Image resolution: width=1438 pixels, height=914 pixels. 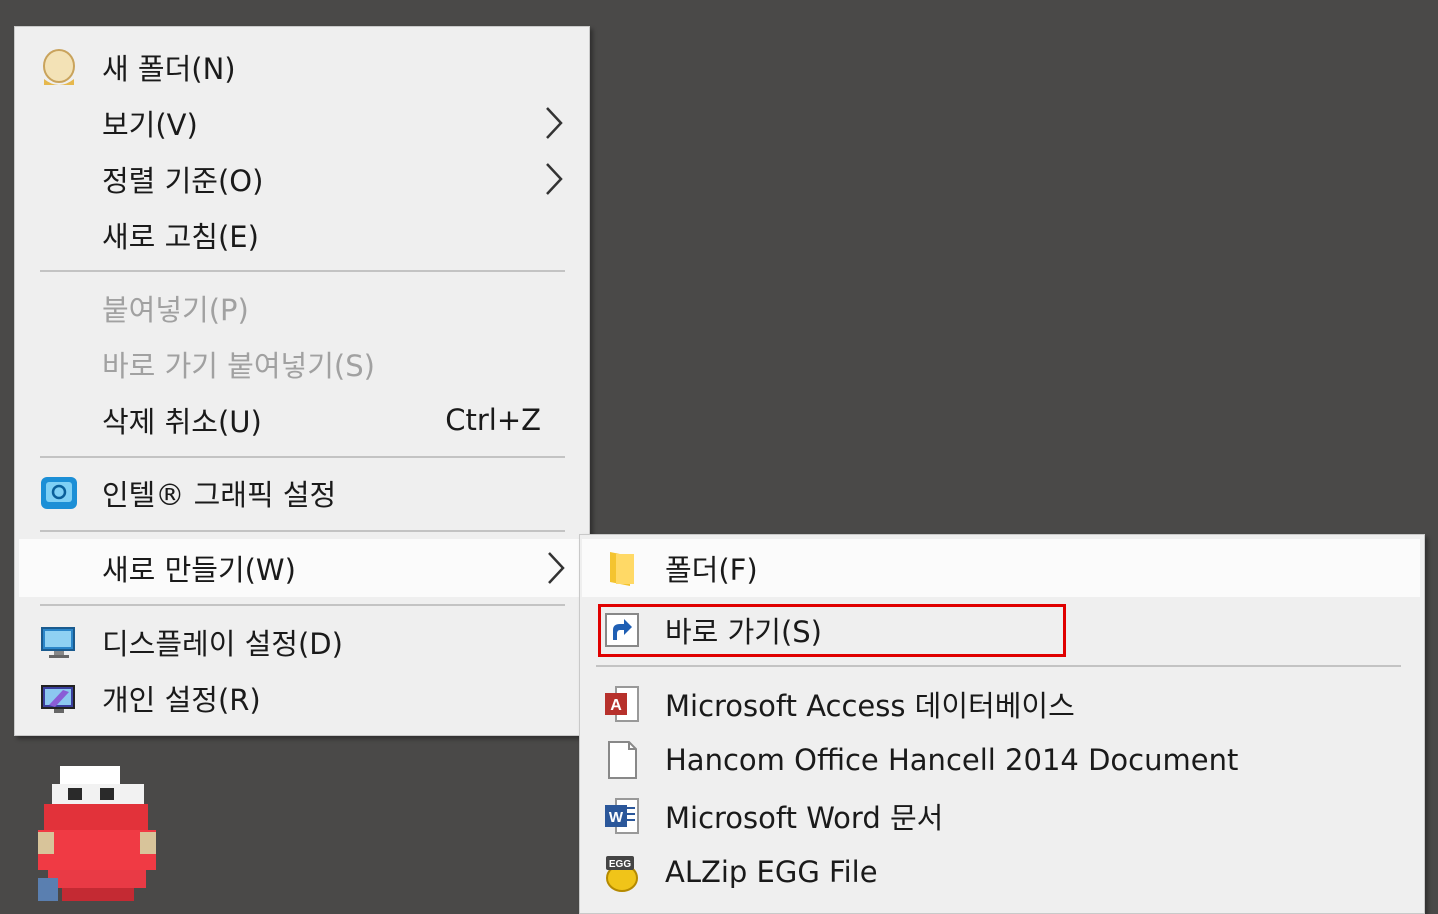 I want to click on display-icon, so click(x=58, y=642).